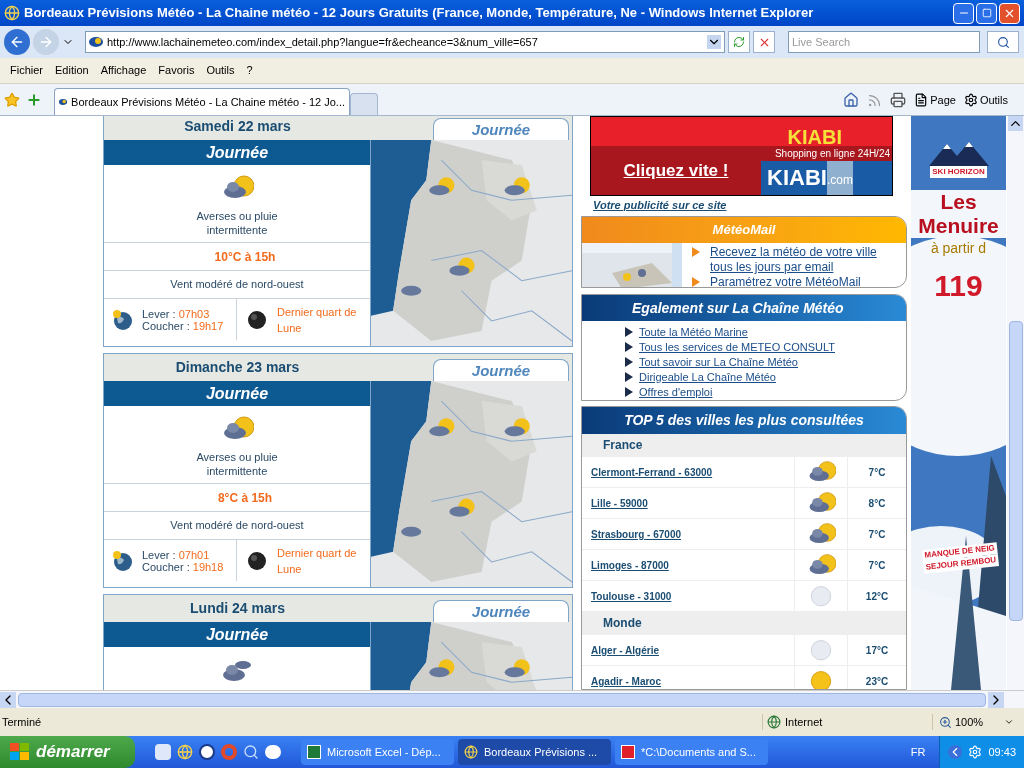 The width and height of the screenshot is (1024, 768). What do you see at coordinates (935, 100) in the screenshot?
I see `page-menu-button: Page` at bounding box center [935, 100].